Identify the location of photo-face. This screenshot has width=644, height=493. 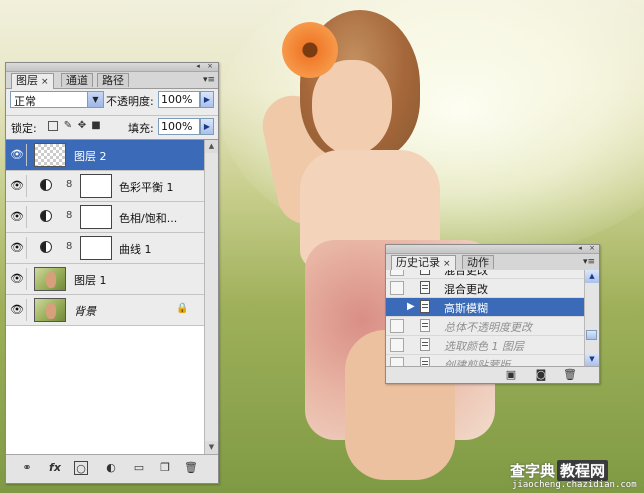
(352, 107).